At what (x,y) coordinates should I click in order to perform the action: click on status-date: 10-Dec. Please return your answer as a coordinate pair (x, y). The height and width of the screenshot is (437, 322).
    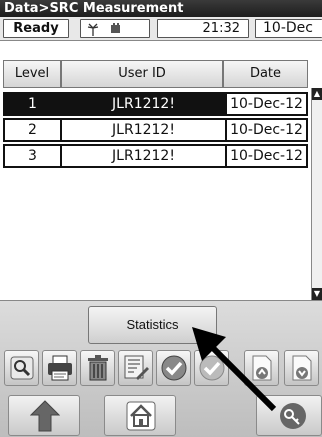
    Looking at the image, I should click on (288, 28).